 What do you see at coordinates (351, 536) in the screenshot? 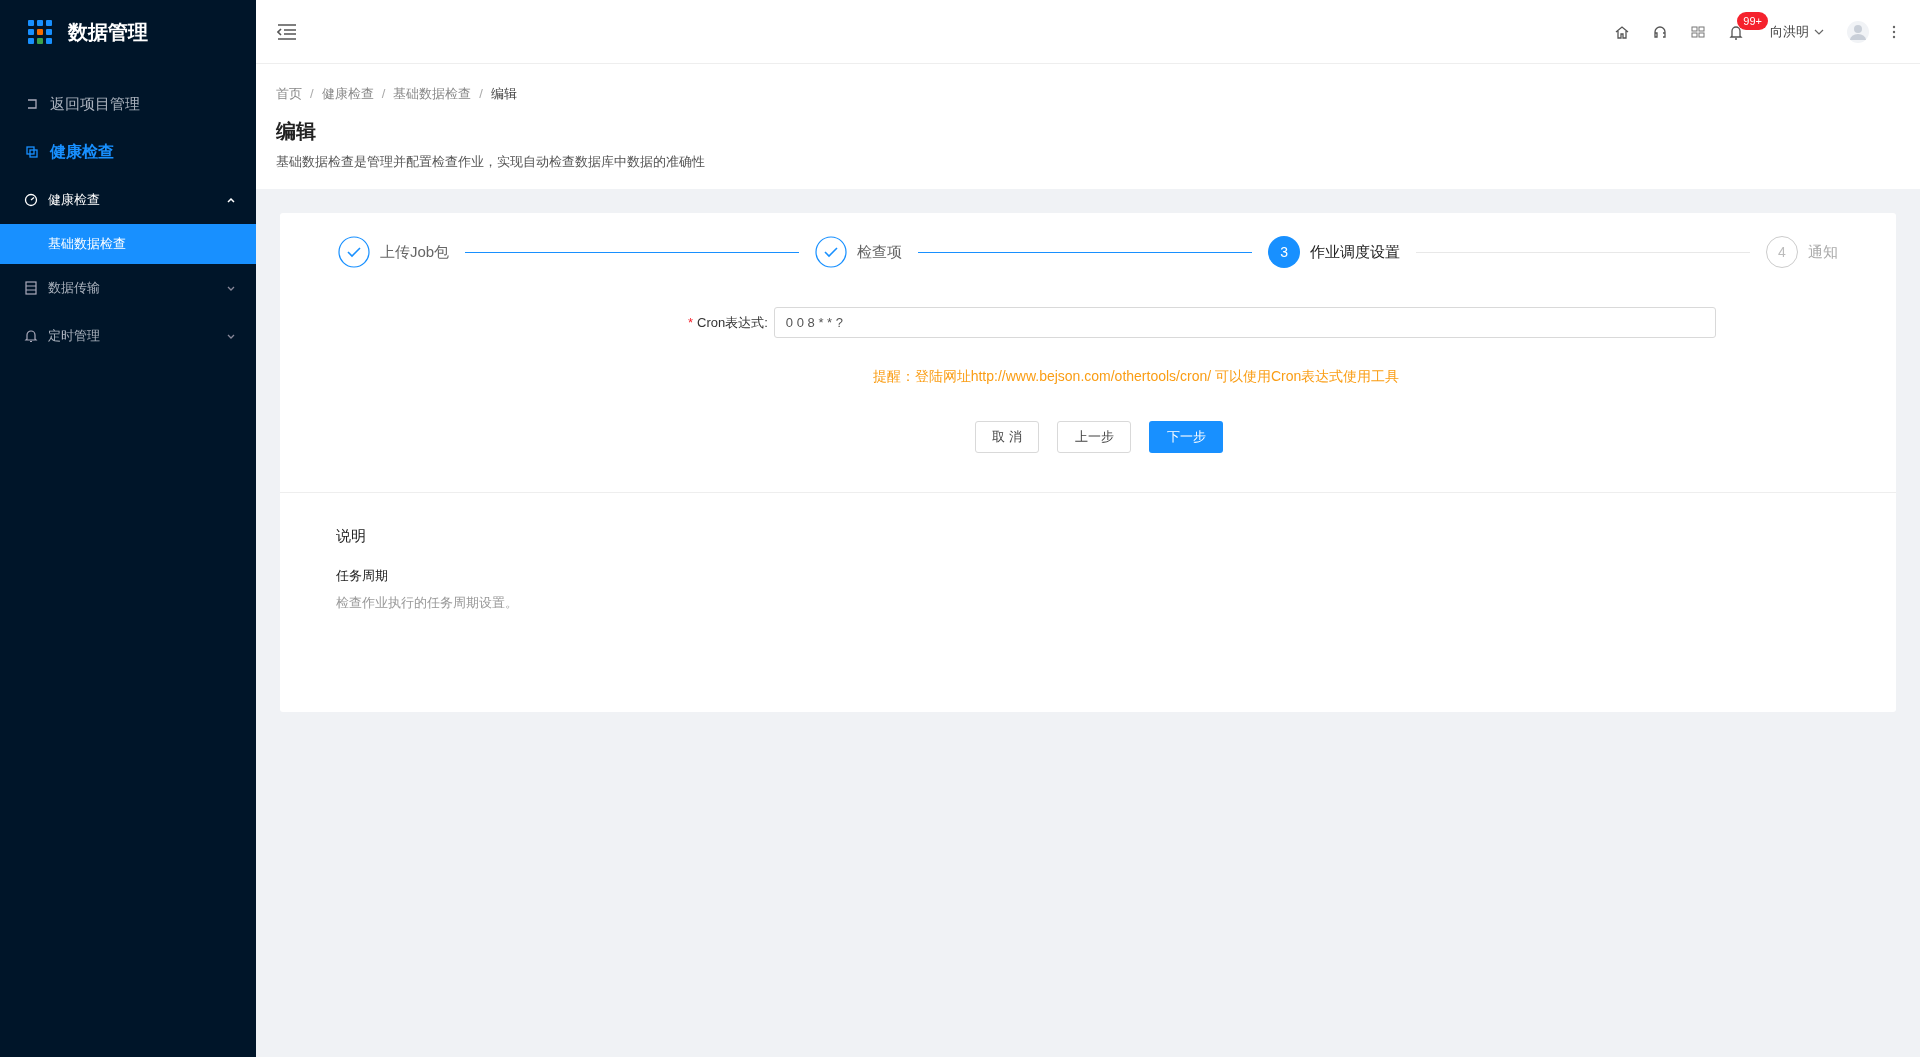
I see `section-title: 说明` at bounding box center [351, 536].